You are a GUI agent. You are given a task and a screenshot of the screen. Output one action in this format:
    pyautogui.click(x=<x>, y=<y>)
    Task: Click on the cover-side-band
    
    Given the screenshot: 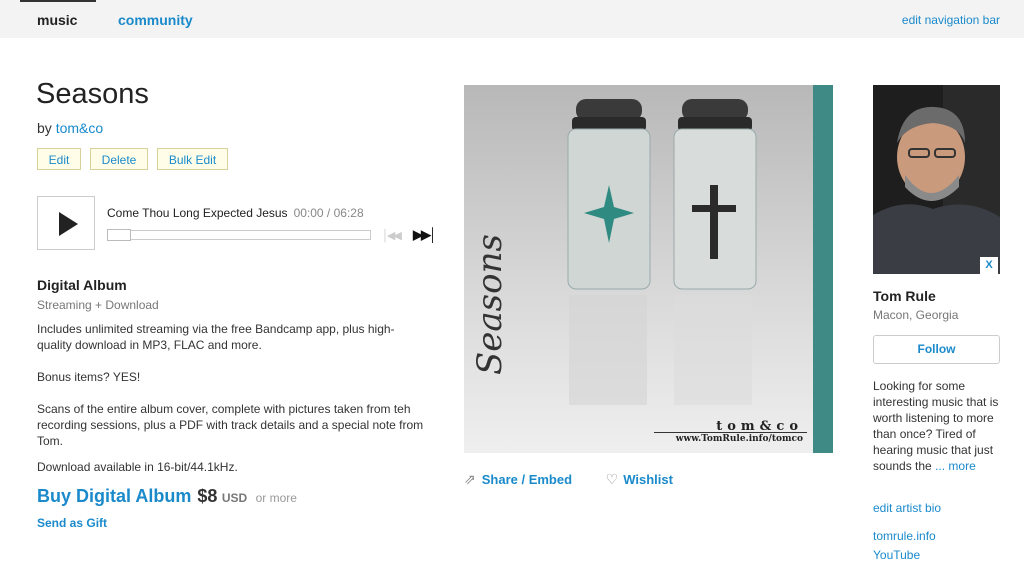 What is the action you would take?
    pyautogui.click(x=823, y=269)
    